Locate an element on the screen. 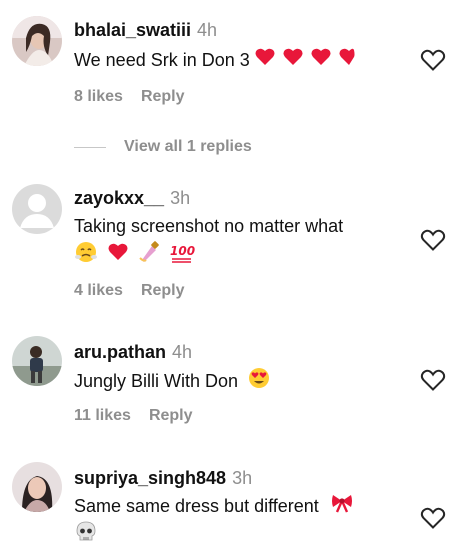  username: aru.pathan 4h is located at coordinates (133, 352).